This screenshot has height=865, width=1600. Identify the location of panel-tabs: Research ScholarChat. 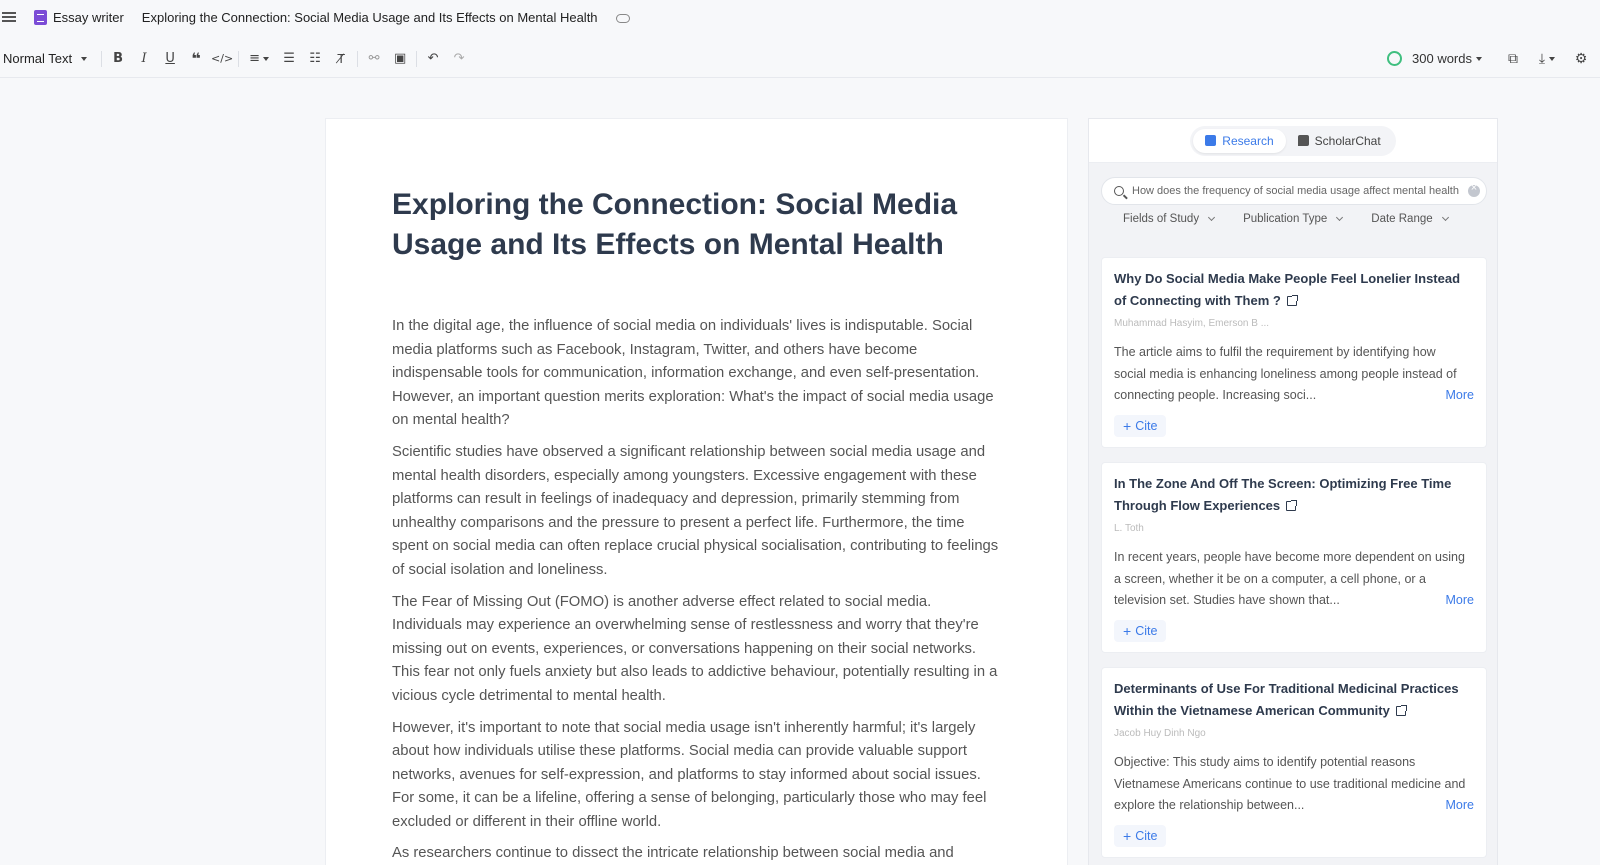
(1293, 140).